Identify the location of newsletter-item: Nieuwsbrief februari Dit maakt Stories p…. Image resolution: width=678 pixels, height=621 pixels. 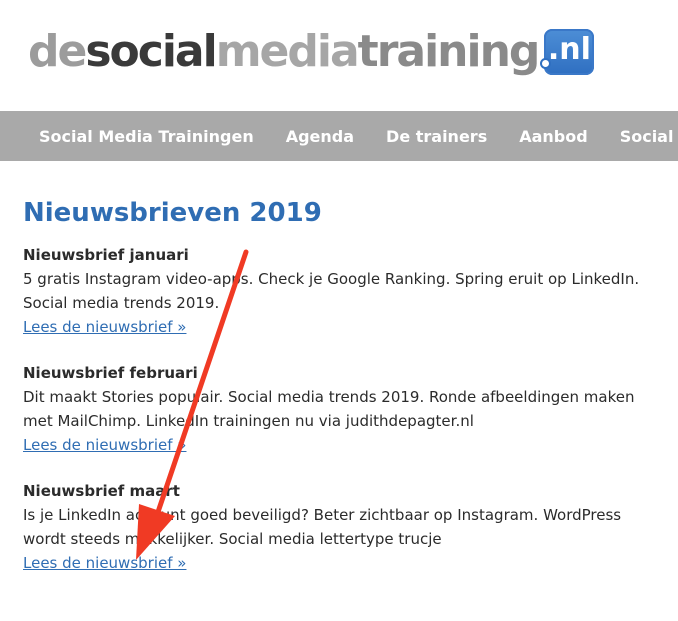
(345, 409).